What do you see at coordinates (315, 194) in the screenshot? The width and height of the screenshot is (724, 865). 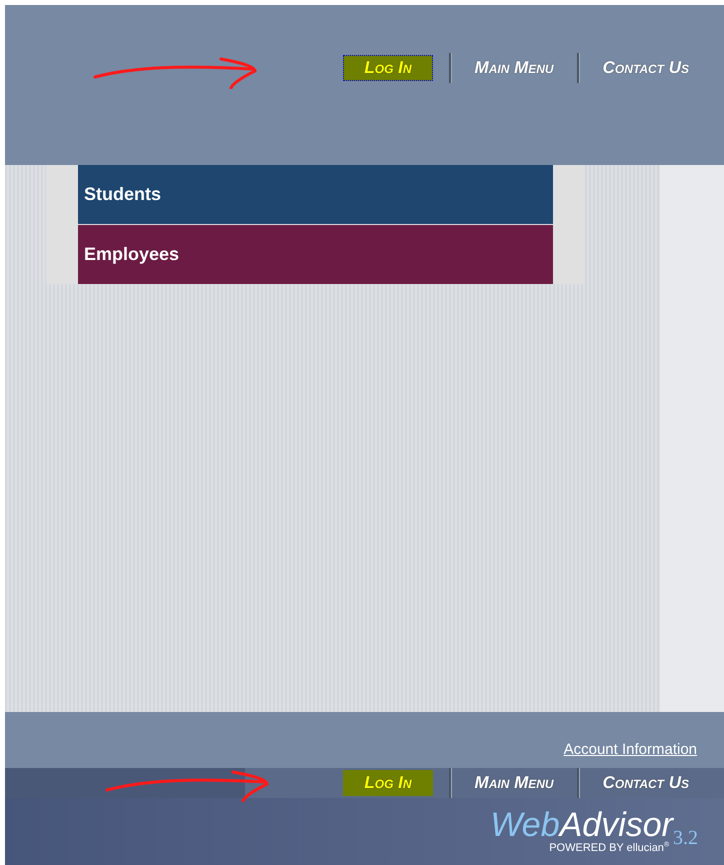 I see `menu-item: Students` at bounding box center [315, 194].